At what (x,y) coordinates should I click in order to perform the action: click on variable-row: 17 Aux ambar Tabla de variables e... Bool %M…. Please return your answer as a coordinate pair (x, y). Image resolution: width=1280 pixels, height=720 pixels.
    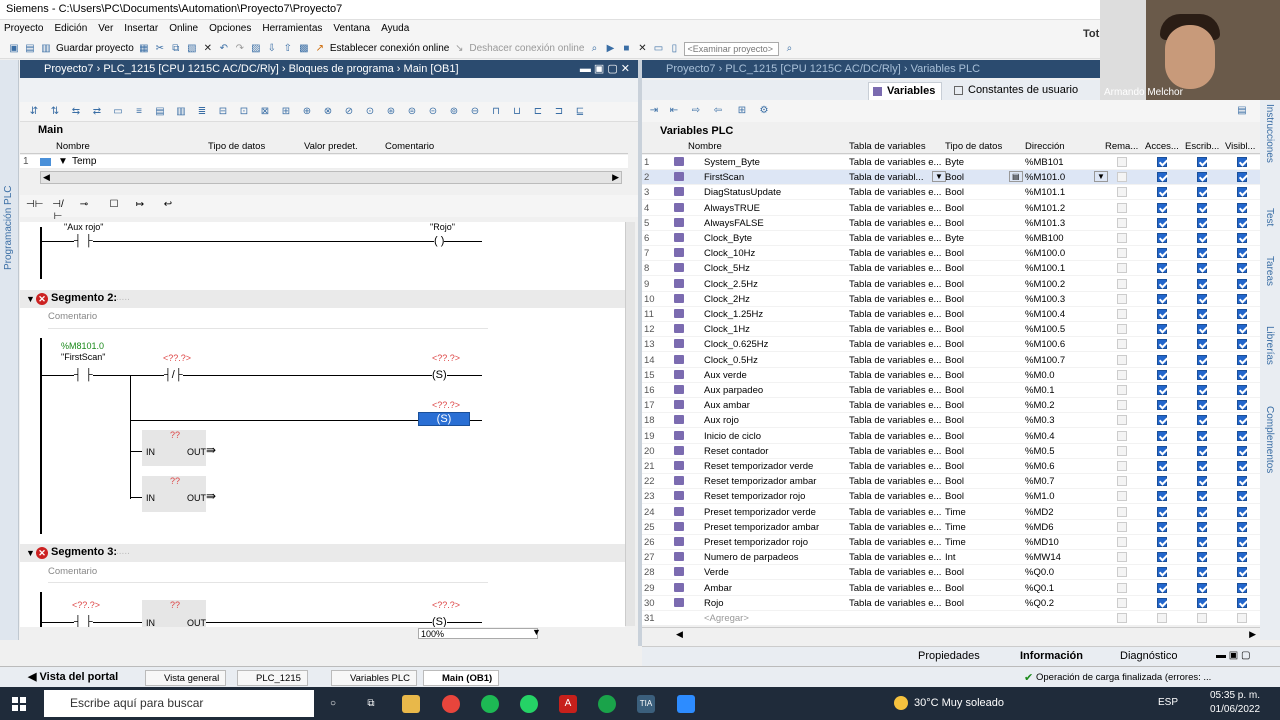
    Looking at the image, I should click on (951, 406).